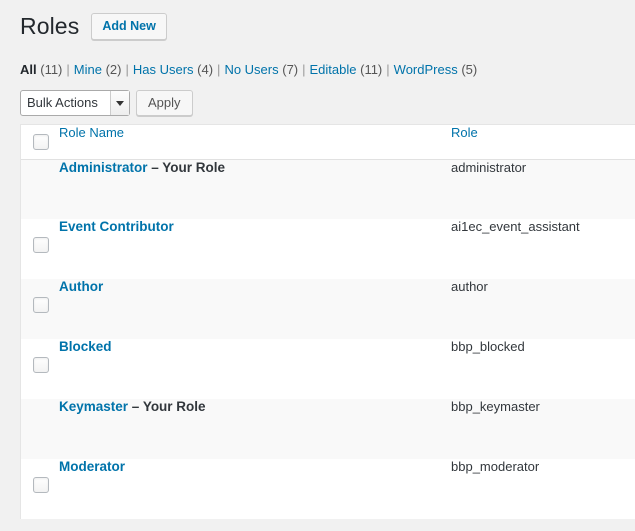  What do you see at coordinates (62, 102) in the screenshot?
I see `bulk-actions-selected-value: Bulk Actions` at bounding box center [62, 102].